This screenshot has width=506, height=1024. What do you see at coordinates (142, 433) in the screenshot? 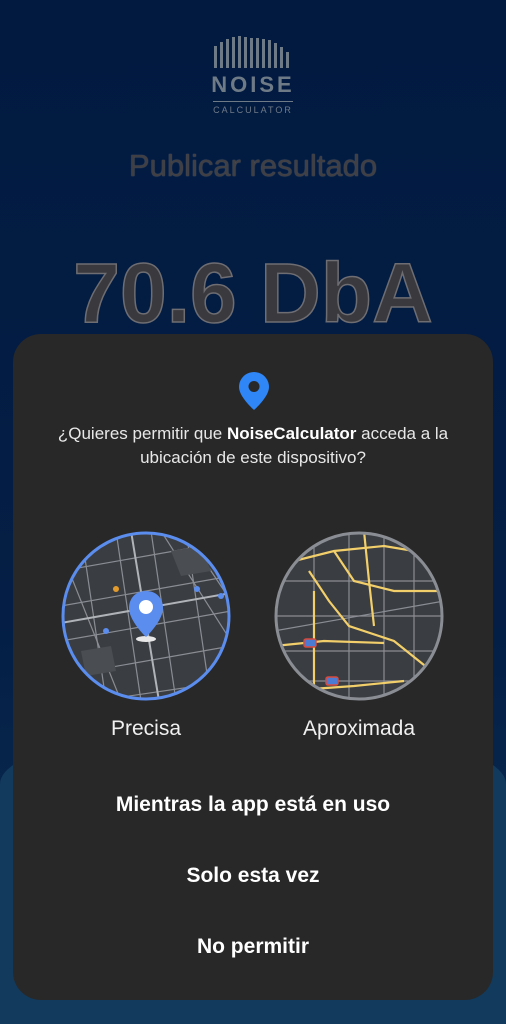
I see `question-prefix: ¿Quieres permitir que` at bounding box center [142, 433].